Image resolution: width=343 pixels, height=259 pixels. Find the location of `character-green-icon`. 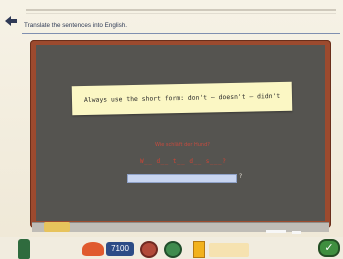

character-green-icon is located at coordinates (173, 249).